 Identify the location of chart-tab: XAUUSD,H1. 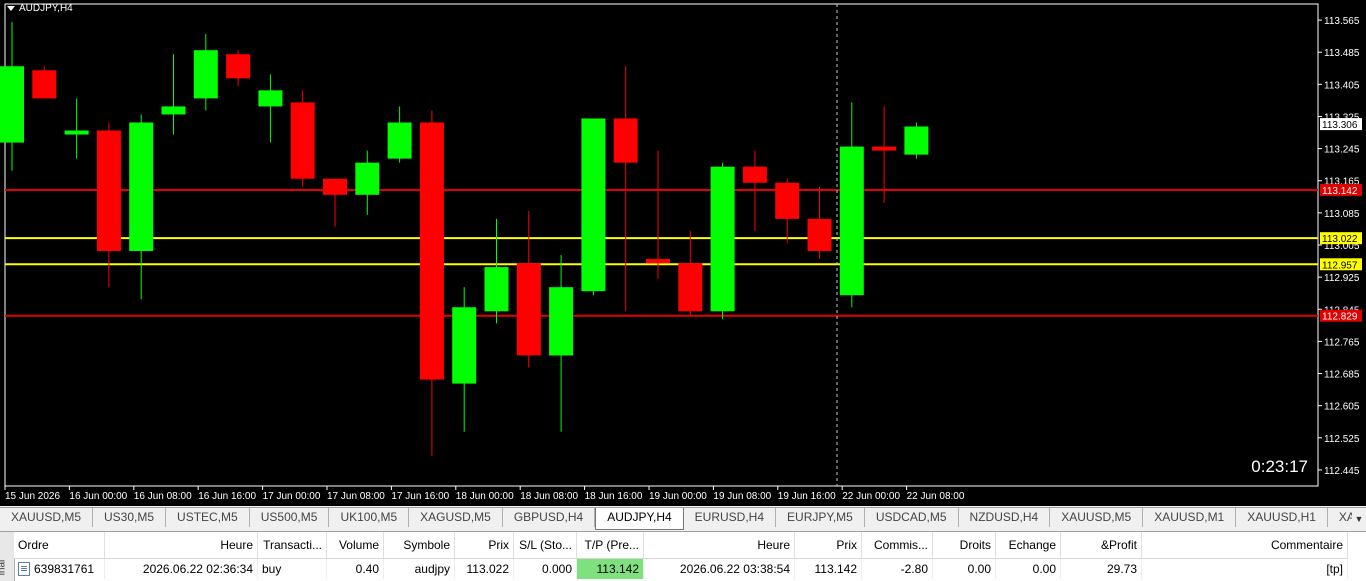
(1282, 517).